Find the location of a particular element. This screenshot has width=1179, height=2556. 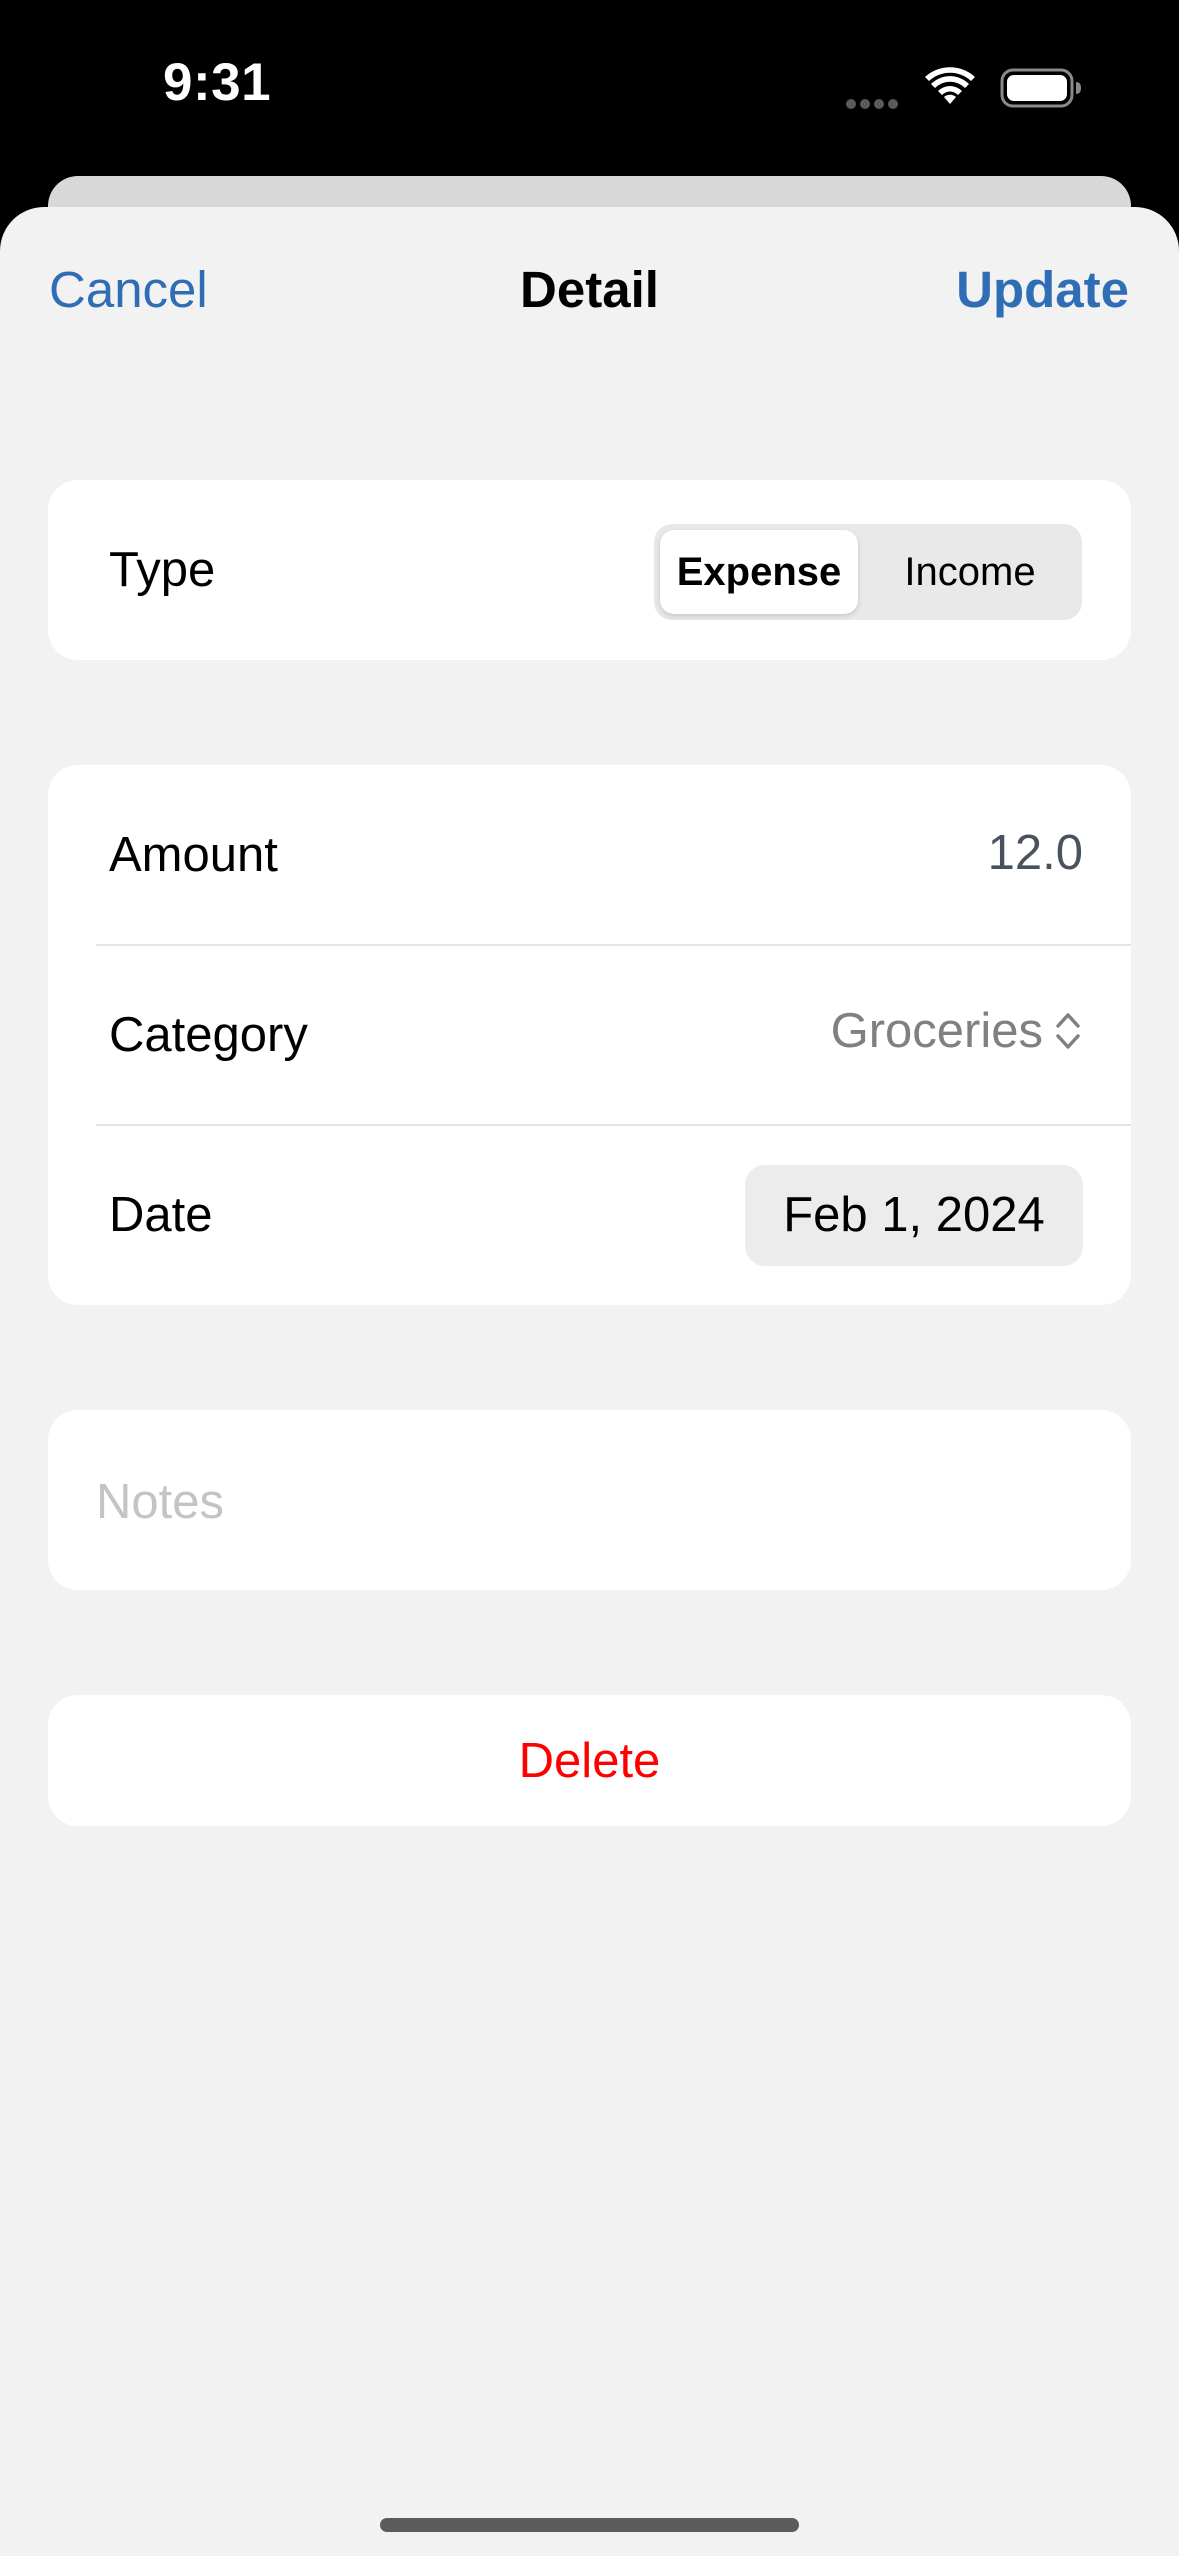

type-label: Type is located at coordinates (162, 570).